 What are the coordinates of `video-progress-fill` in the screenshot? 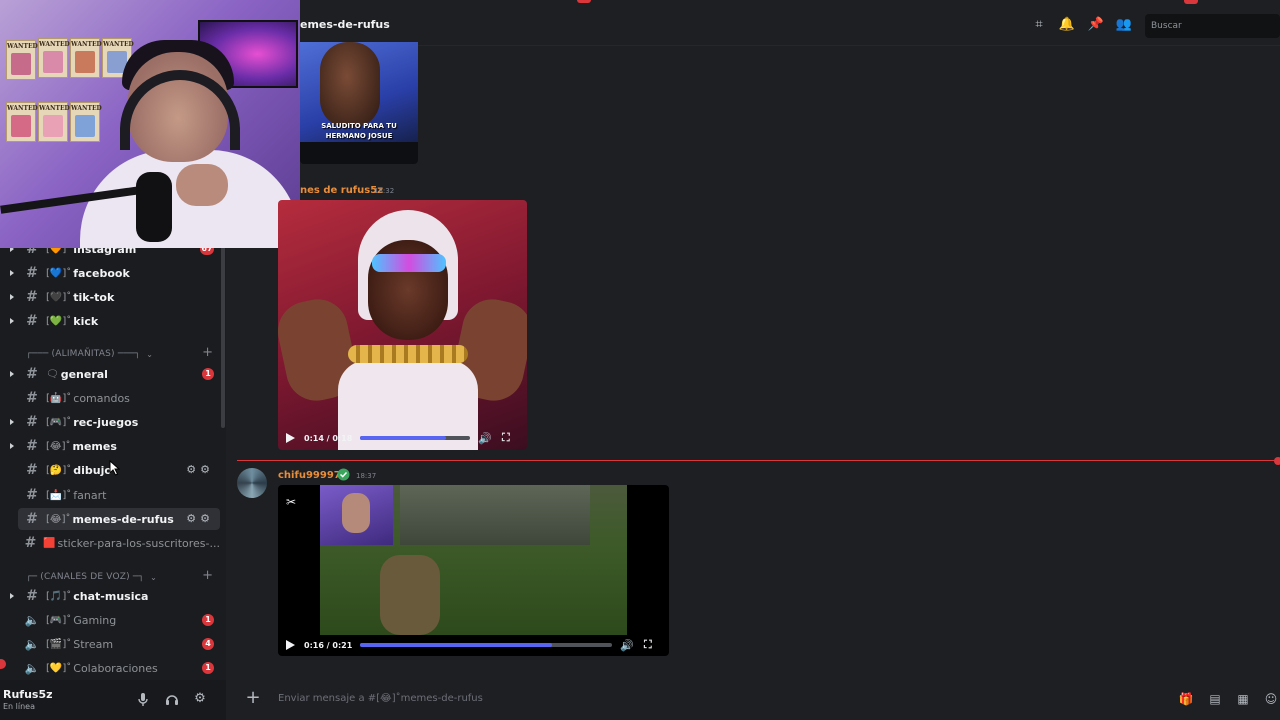 It's located at (456, 645).